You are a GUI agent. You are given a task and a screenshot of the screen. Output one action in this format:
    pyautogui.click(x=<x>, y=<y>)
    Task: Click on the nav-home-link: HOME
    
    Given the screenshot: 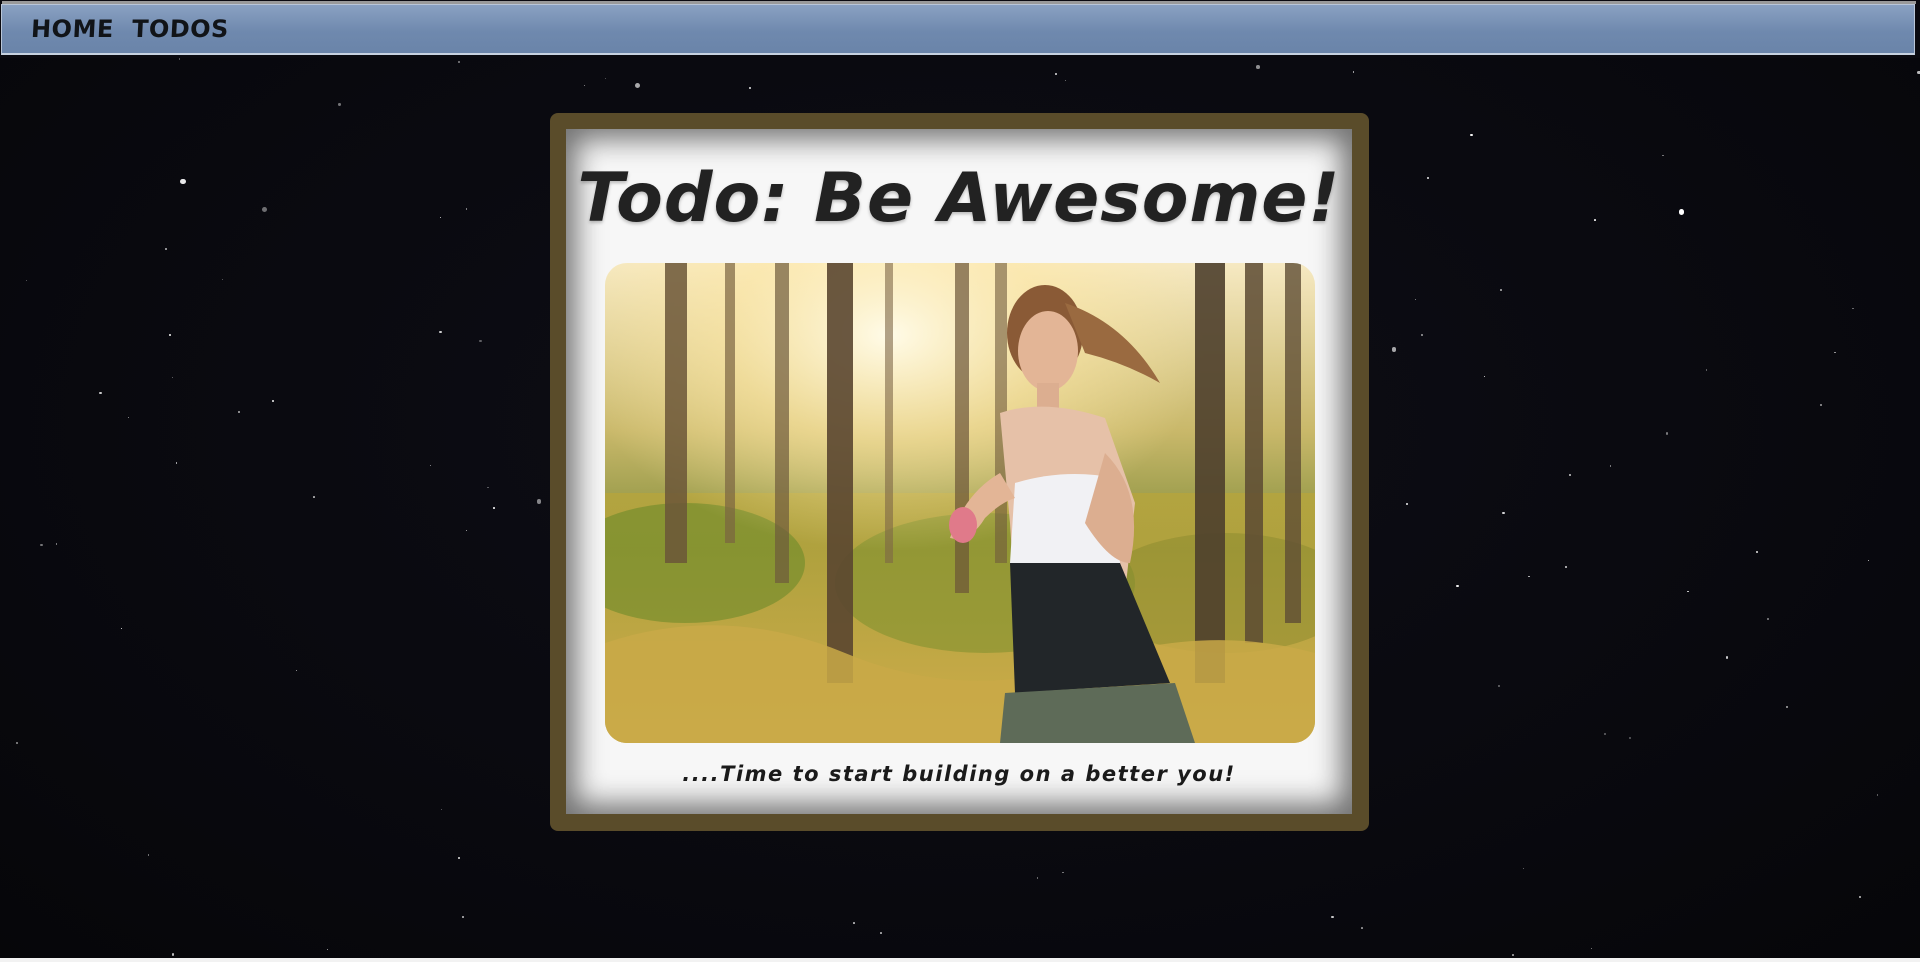 What is the action you would take?
    pyautogui.click(x=72, y=29)
    